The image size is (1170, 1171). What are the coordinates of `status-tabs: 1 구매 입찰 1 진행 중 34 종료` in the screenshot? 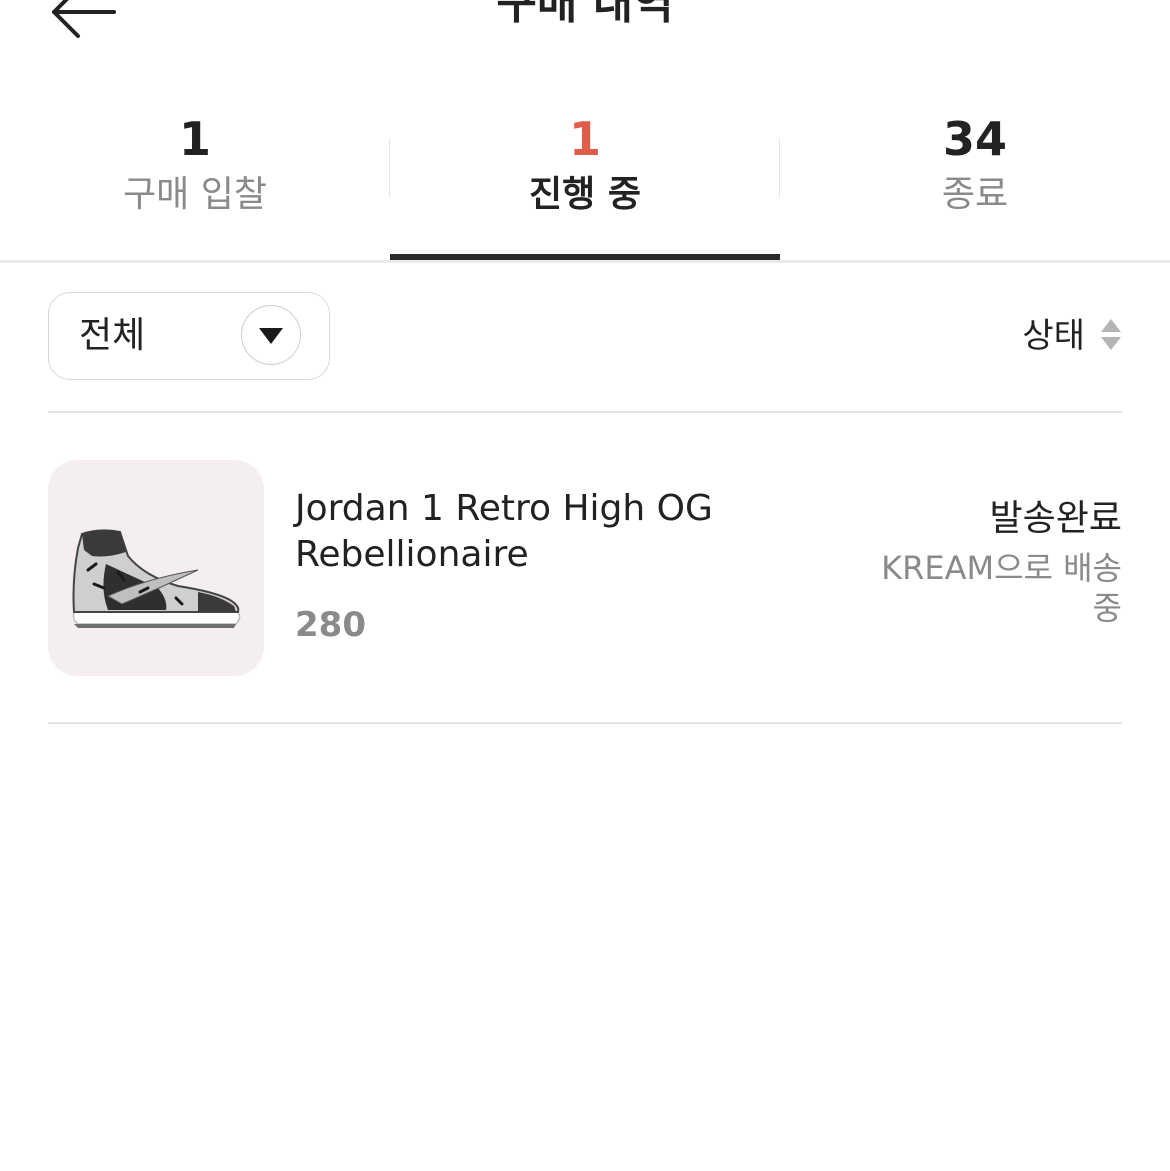 It's located at (585, 181).